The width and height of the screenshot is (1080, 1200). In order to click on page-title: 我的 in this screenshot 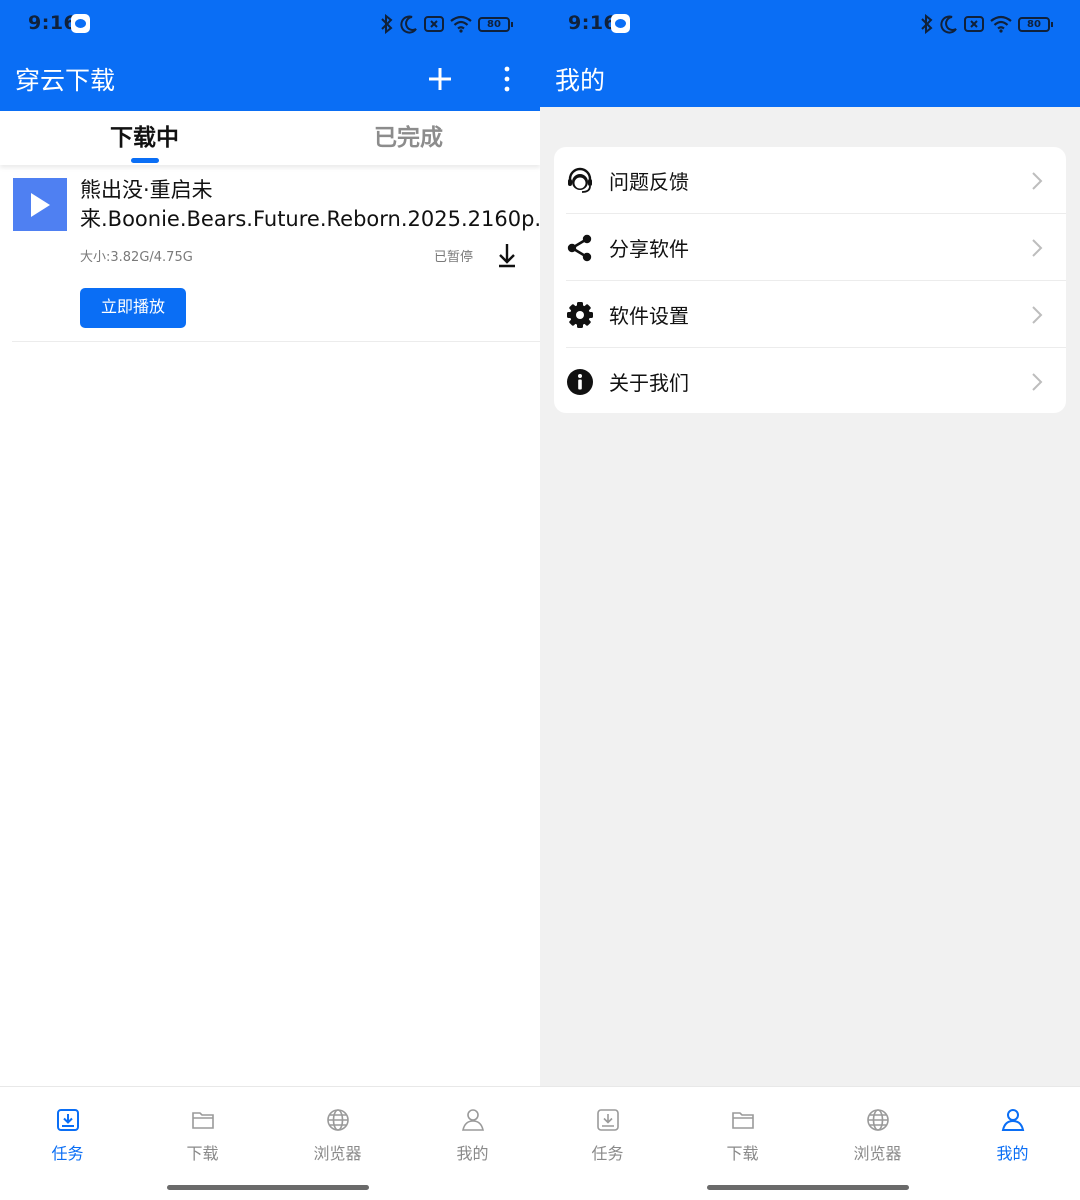, I will do `click(580, 80)`.